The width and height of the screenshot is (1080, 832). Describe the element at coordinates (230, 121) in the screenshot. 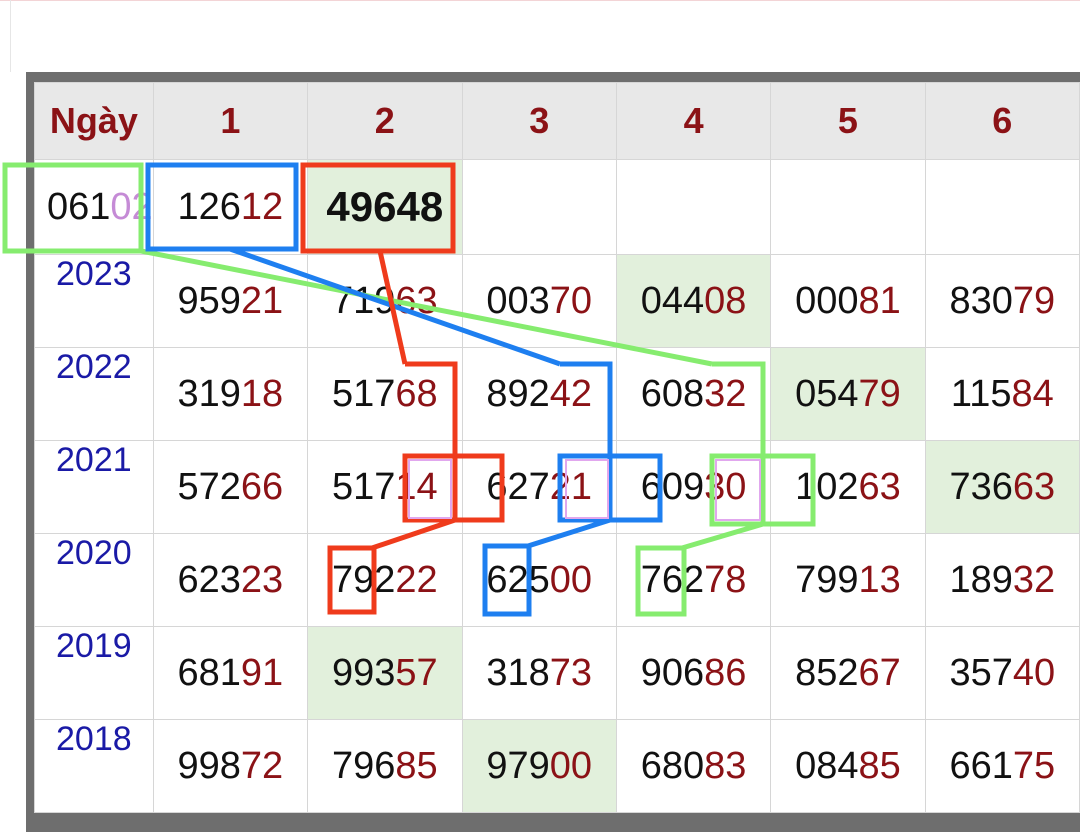

I see `header-col-1: 1` at that location.